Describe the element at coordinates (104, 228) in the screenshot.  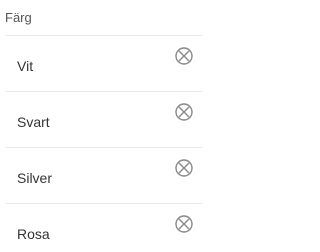
I see `list-item-rosa: Rosa` at that location.